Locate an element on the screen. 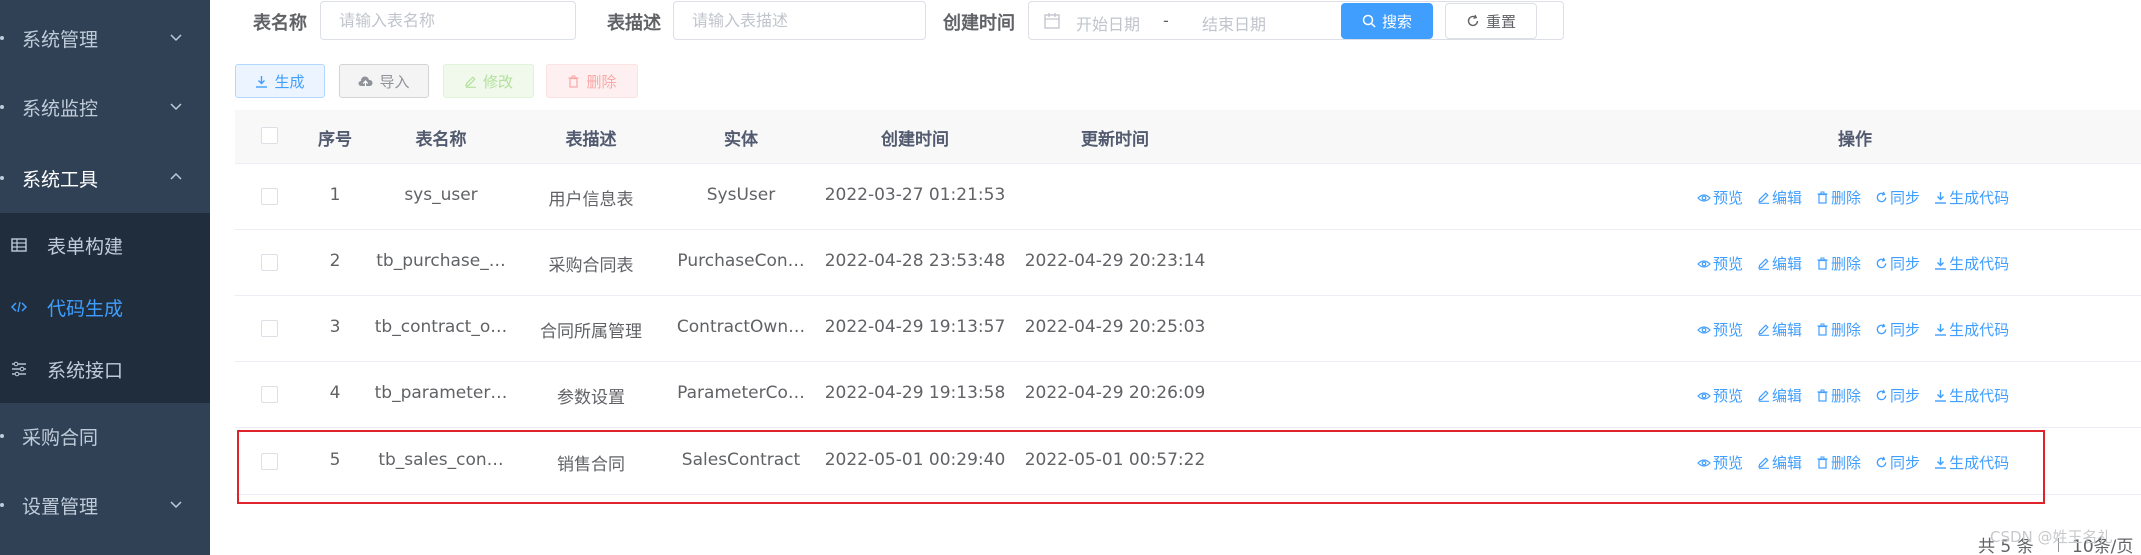 The width and height of the screenshot is (2141, 555). code-icon is located at coordinates (19, 307).